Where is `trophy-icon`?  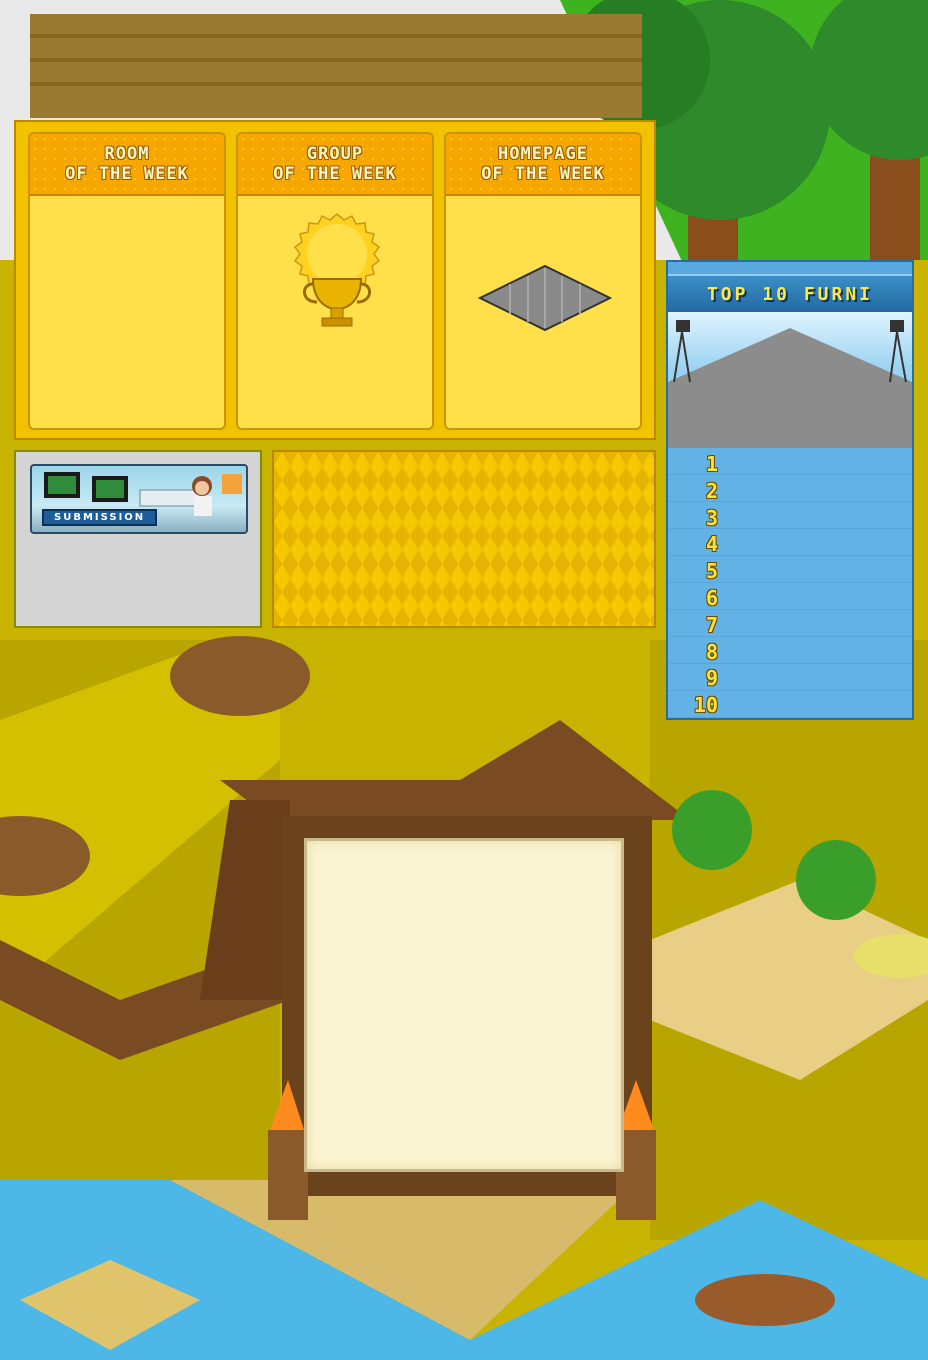
trophy-icon is located at coordinates (337, 270).